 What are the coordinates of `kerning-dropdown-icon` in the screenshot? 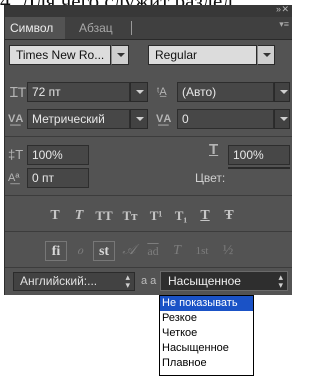 It's located at (139, 119).